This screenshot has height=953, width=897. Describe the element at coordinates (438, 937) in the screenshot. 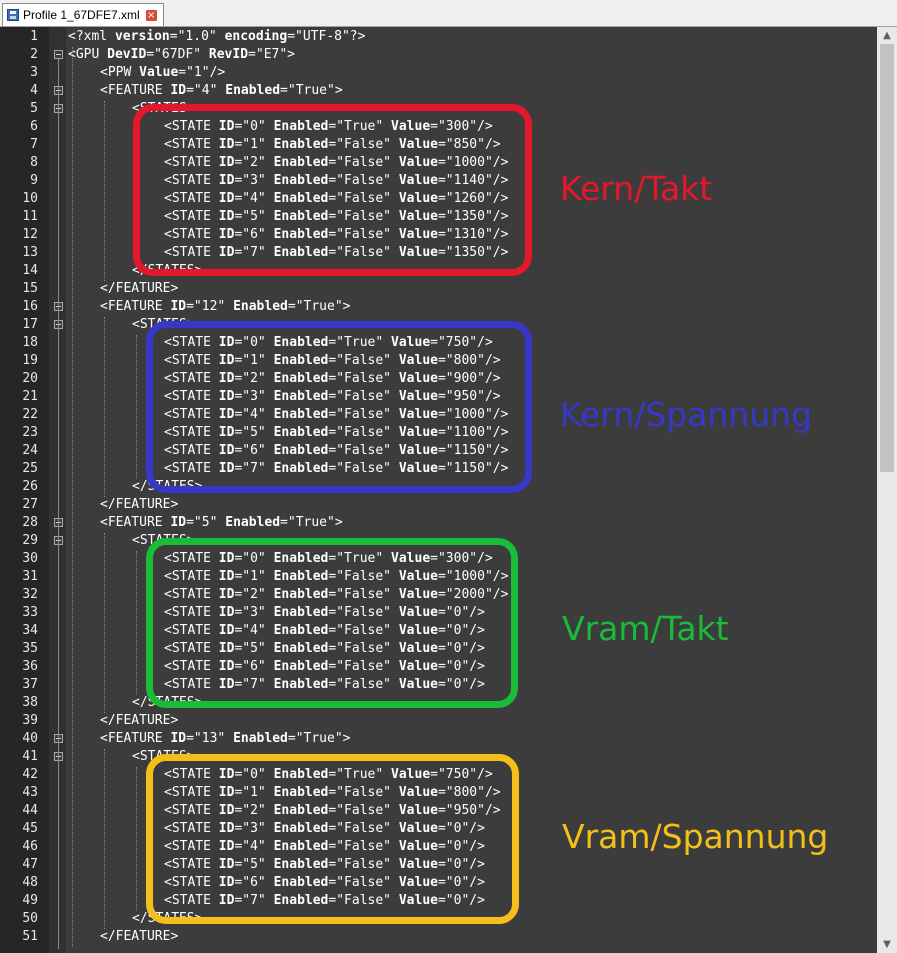

I see `code-line: 51 </FEATURE>` at that location.